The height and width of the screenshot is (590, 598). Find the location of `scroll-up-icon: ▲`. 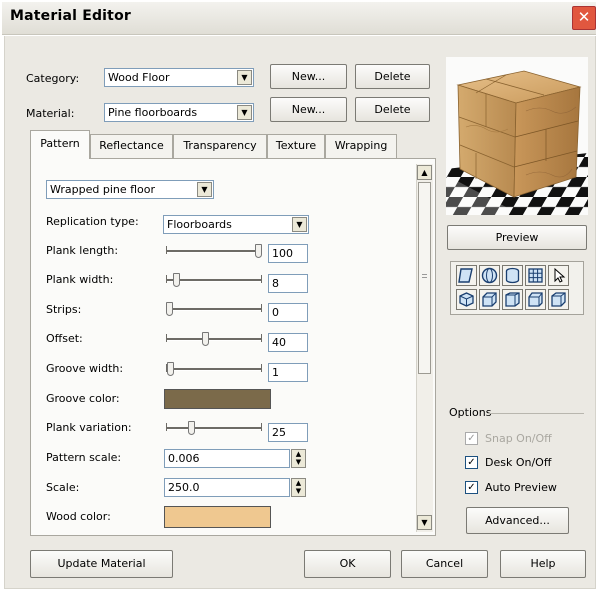

scroll-up-icon: ▲ is located at coordinates (424, 172).